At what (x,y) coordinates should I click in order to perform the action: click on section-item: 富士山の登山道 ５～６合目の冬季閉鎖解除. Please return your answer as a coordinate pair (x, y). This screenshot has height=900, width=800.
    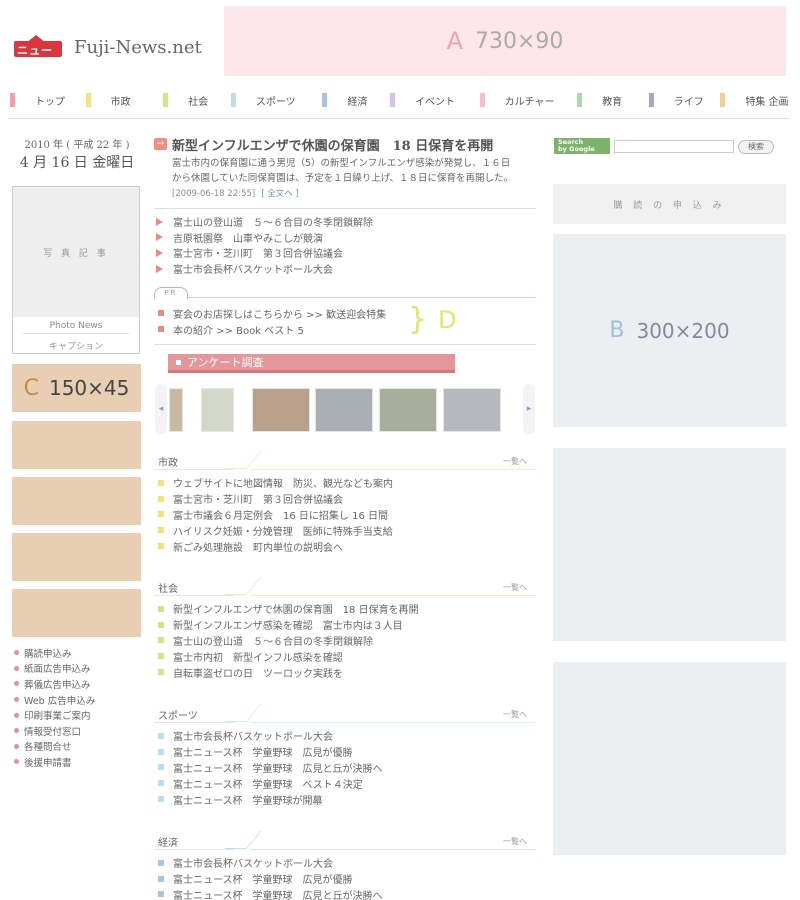
    Looking at the image, I should click on (348, 641).